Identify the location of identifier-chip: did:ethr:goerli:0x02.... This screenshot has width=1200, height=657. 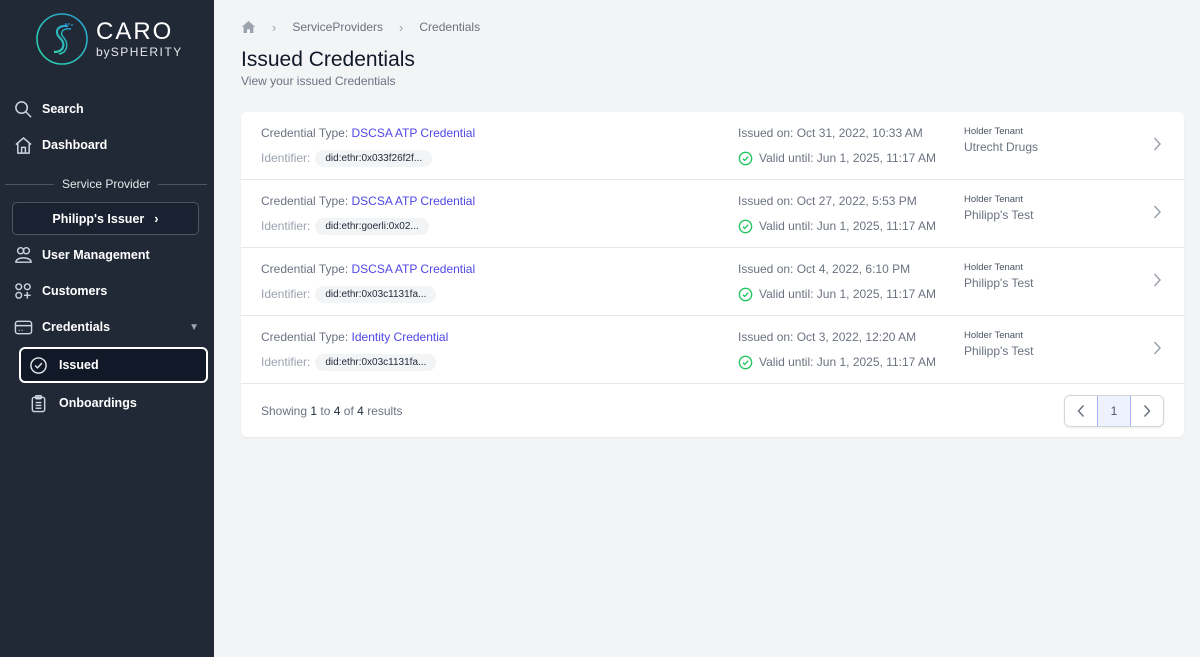
(372, 226).